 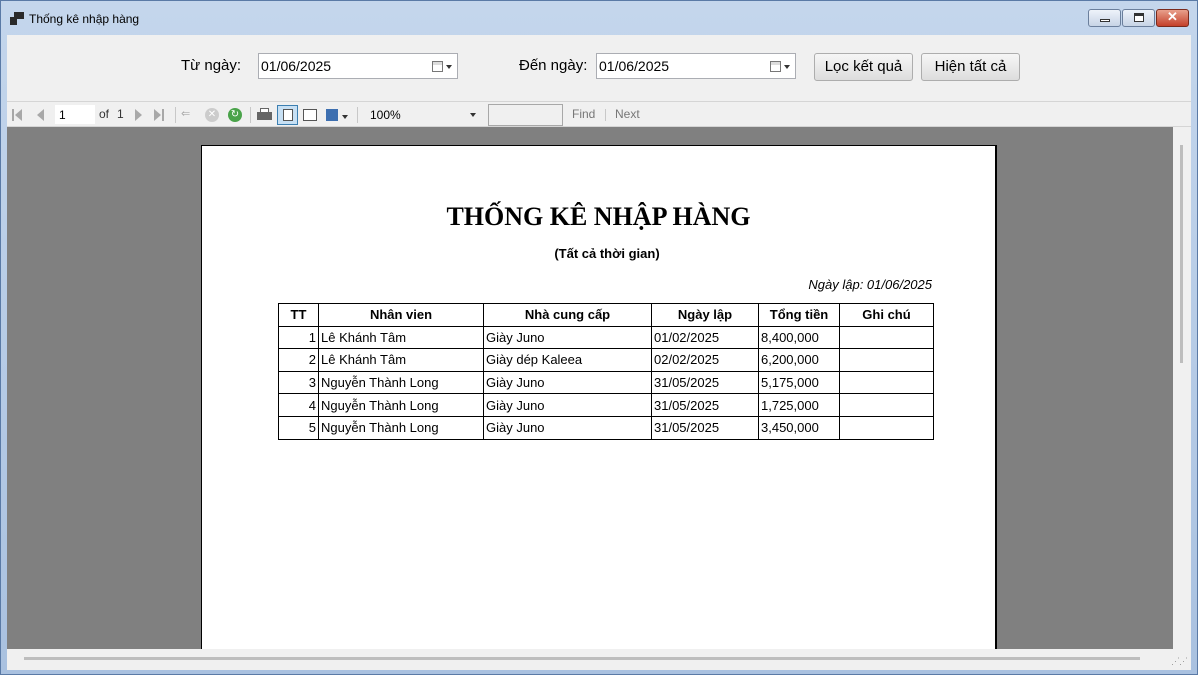 What do you see at coordinates (17, 18) in the screenshot?
I see `app-icon` at bounding box center [17, 18].